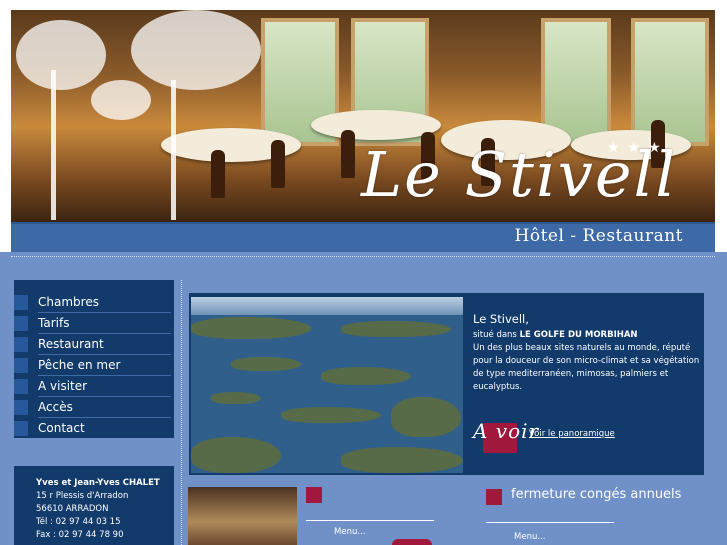 This screenshot has width=727, height=545. What do you see at coordinates (55, 407) in the screenshot?
I see `menu-item-label: Accès` at bounding box center [55, 407].